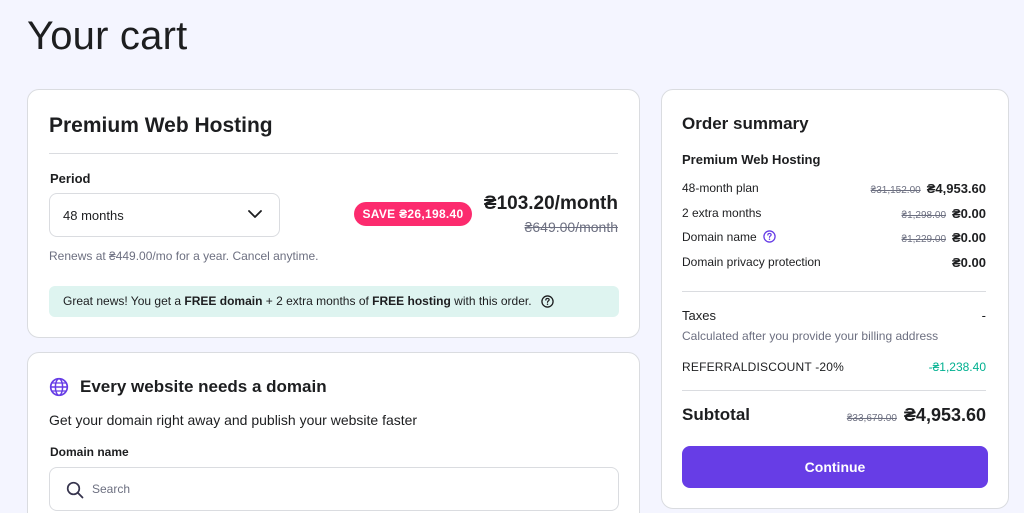  What do you see at coordinates (550, 203) in the screenshot?
I see `plan-price: ₴103.20/month` at bounding box center [550, 203].